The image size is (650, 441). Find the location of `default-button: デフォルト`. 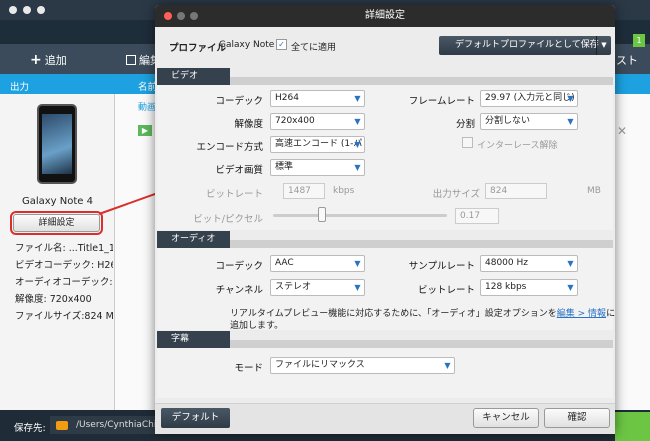

default-button: デフォルト is located at coordinates (195, 418).